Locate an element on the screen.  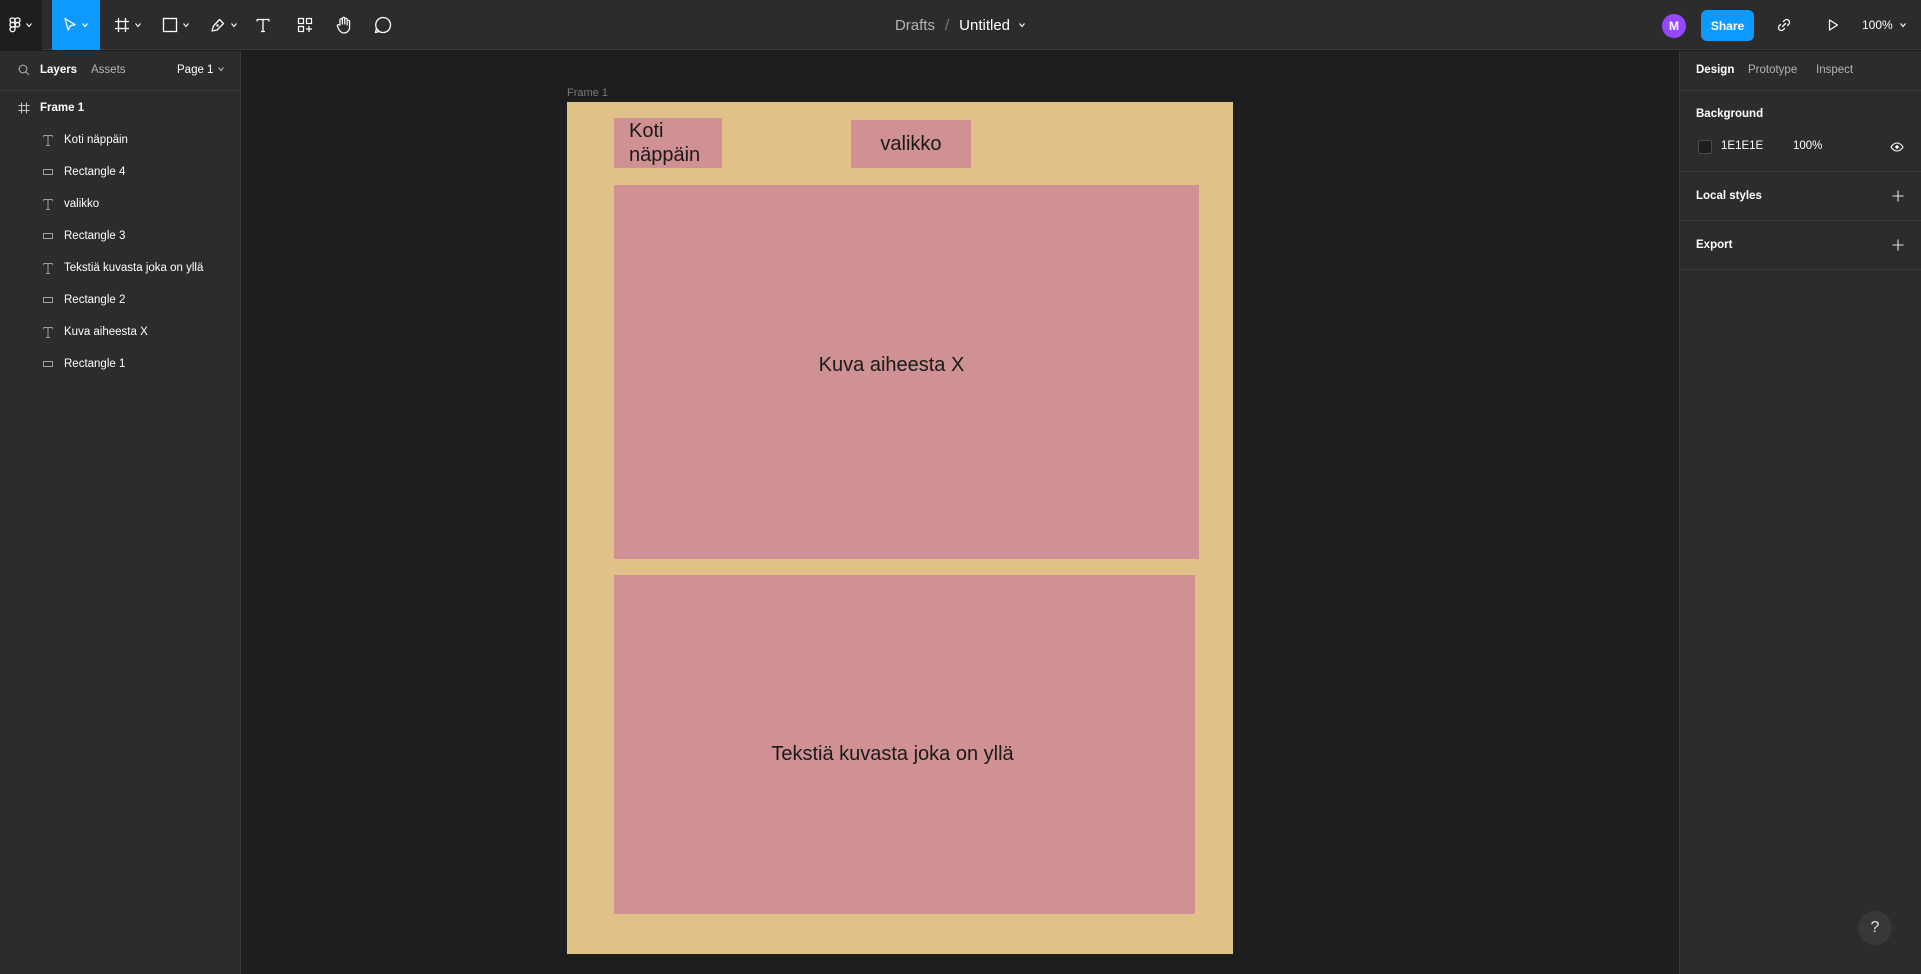
rectangle-1: Kuva aiheesta X is located at coordinates (906, 372).